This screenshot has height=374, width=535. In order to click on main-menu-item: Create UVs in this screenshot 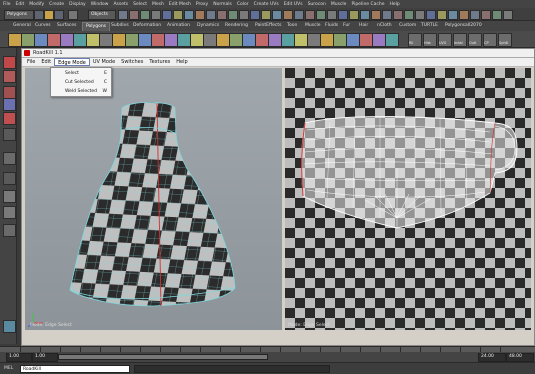, I will do `click(266, 4)`.